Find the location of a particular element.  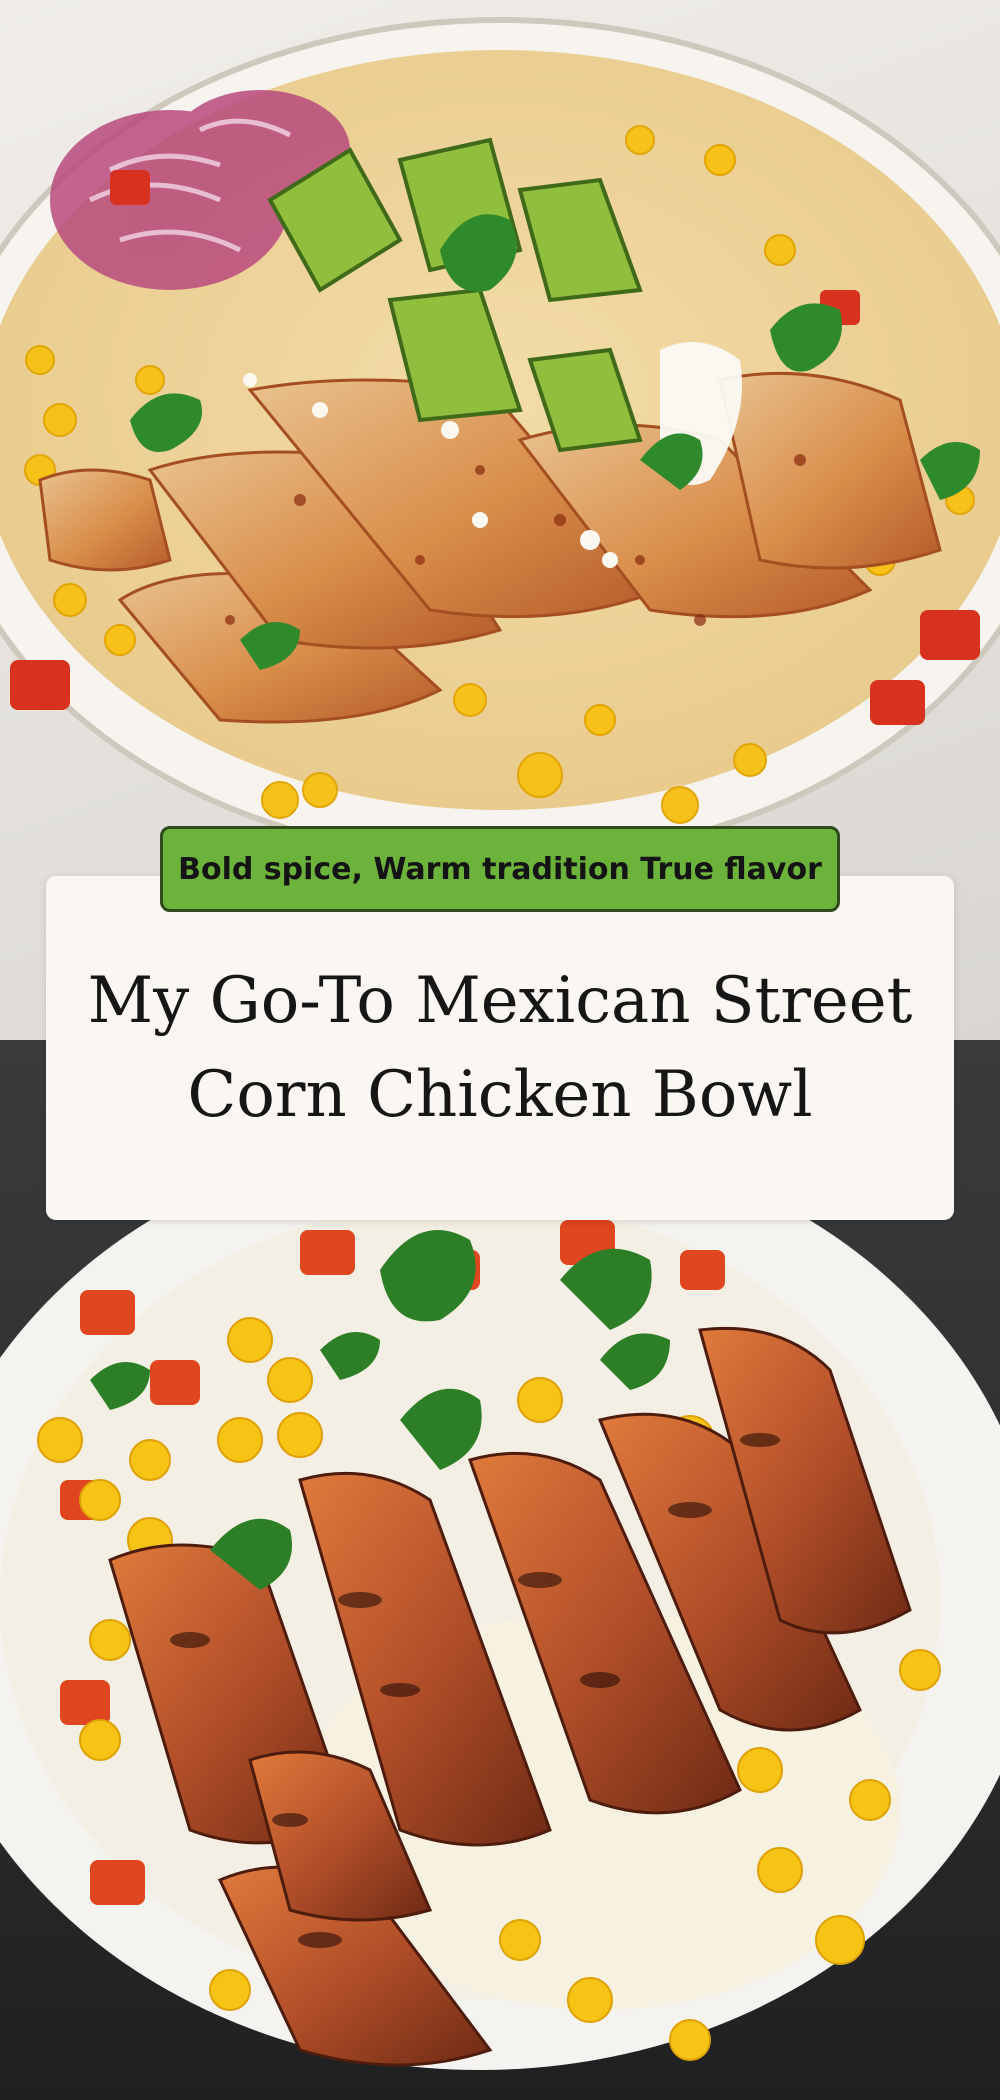

tagline-badge: Bold spice, Warm tradition True flavor is located at coordinates (500, 869).